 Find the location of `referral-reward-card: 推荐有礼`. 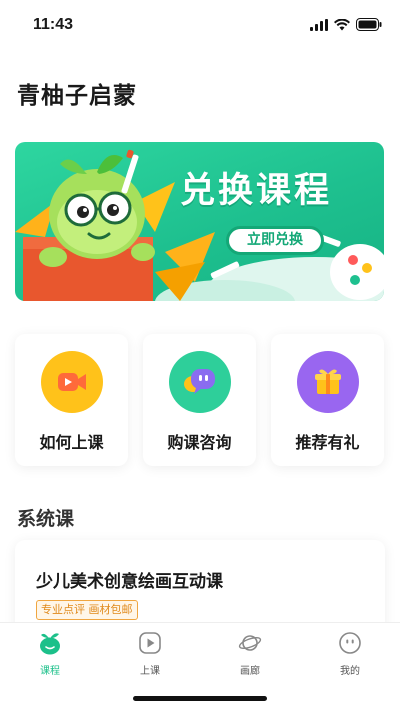

referral-reward-card: 推荐有礼 is located at coordinates (327, 400).